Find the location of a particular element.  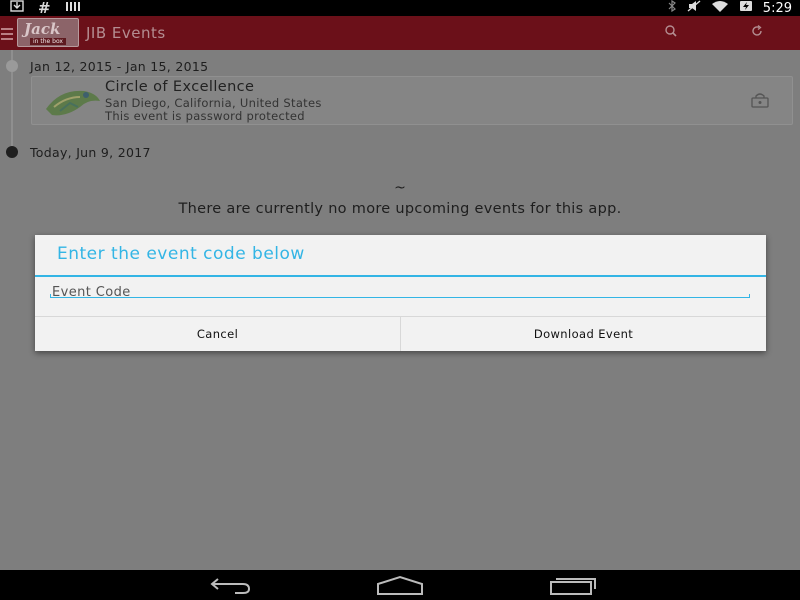

signal-bars-icon is located at coordinates (73, 8).